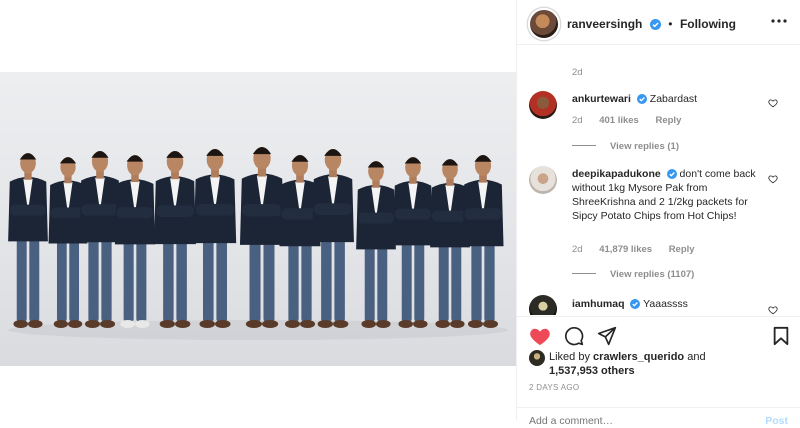  Describe the element at coordinates (652, 274) in the screenshot. I see `view-replies-label: View replies (1107)` at that location.